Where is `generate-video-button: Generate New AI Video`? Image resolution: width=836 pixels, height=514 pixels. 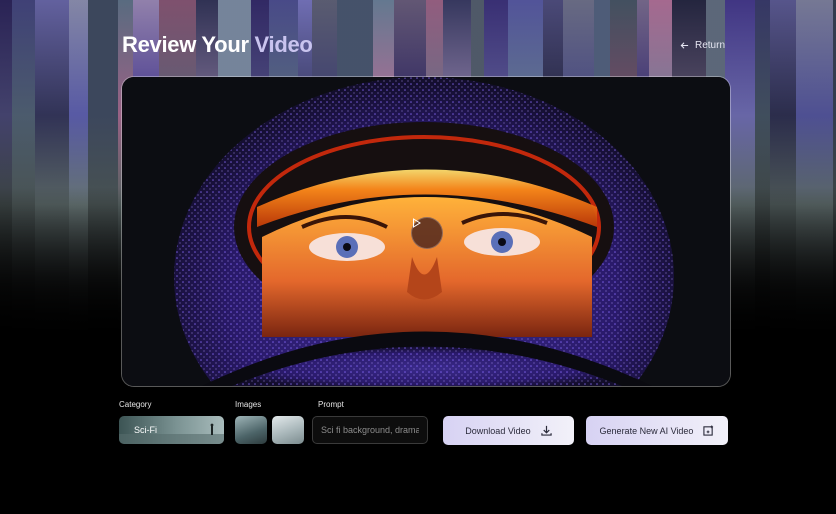 generate-video-button: Generate New AI Video is located at coordinates (657, 430).